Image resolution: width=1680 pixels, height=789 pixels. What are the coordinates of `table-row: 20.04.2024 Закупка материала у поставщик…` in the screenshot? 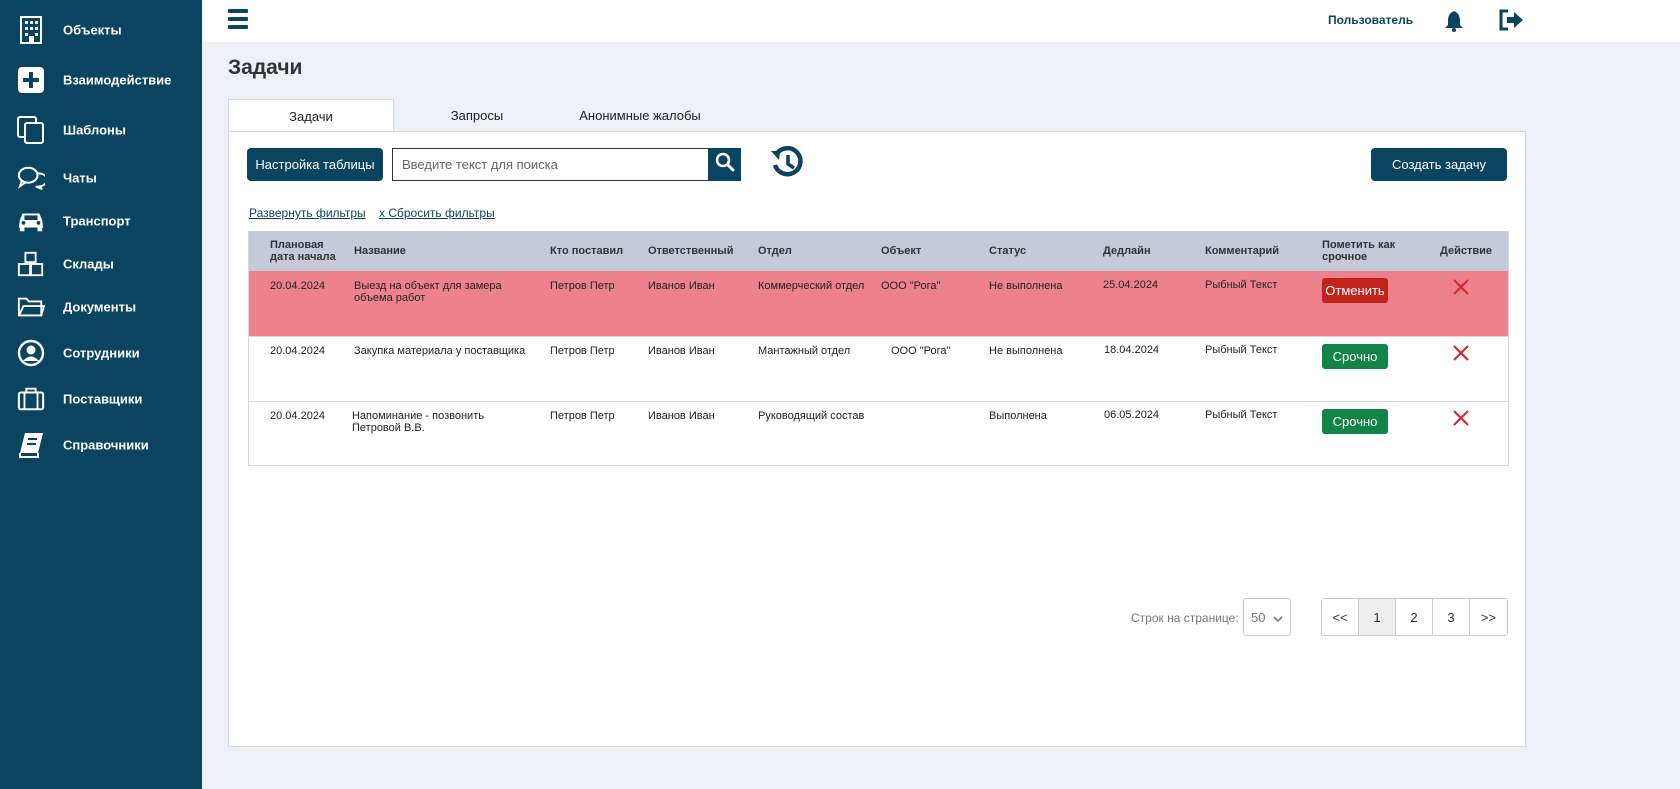 It's located at (878, 368).